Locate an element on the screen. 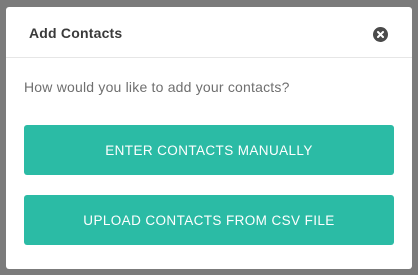 This screenshot has width=418, height=275. close-icon is located at coordinates (380, 34).